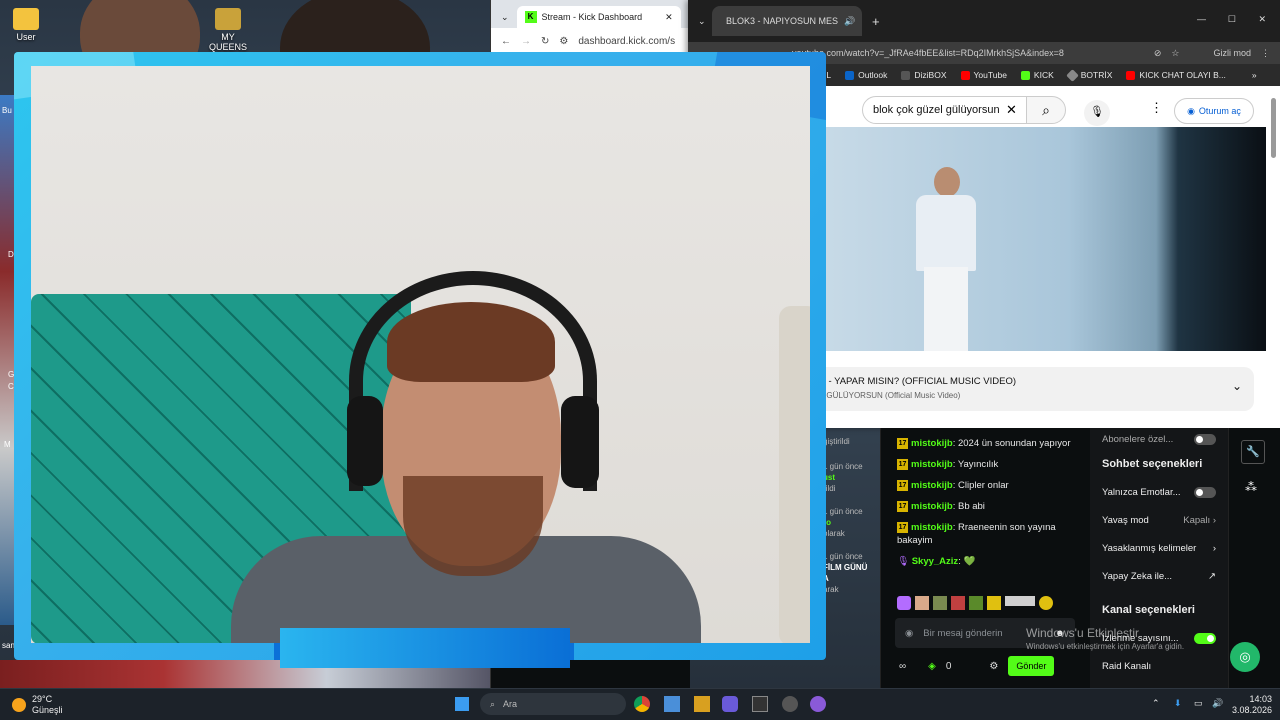  What do you see at coordinates (1198, 703) in the screenshot?
I see `network-icon: ▭` at bounding box center [1198, 703].